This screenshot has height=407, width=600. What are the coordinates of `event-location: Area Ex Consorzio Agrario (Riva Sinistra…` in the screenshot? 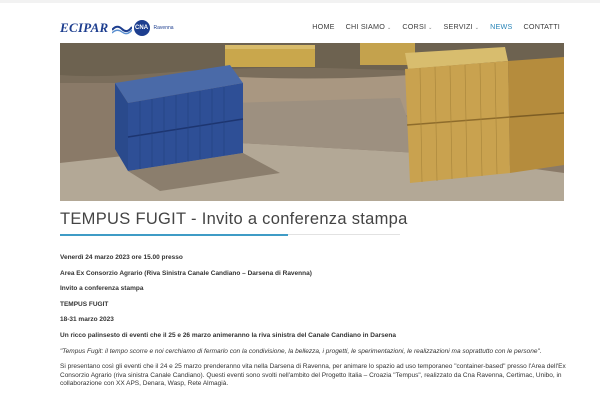 It's located at (186, 273).